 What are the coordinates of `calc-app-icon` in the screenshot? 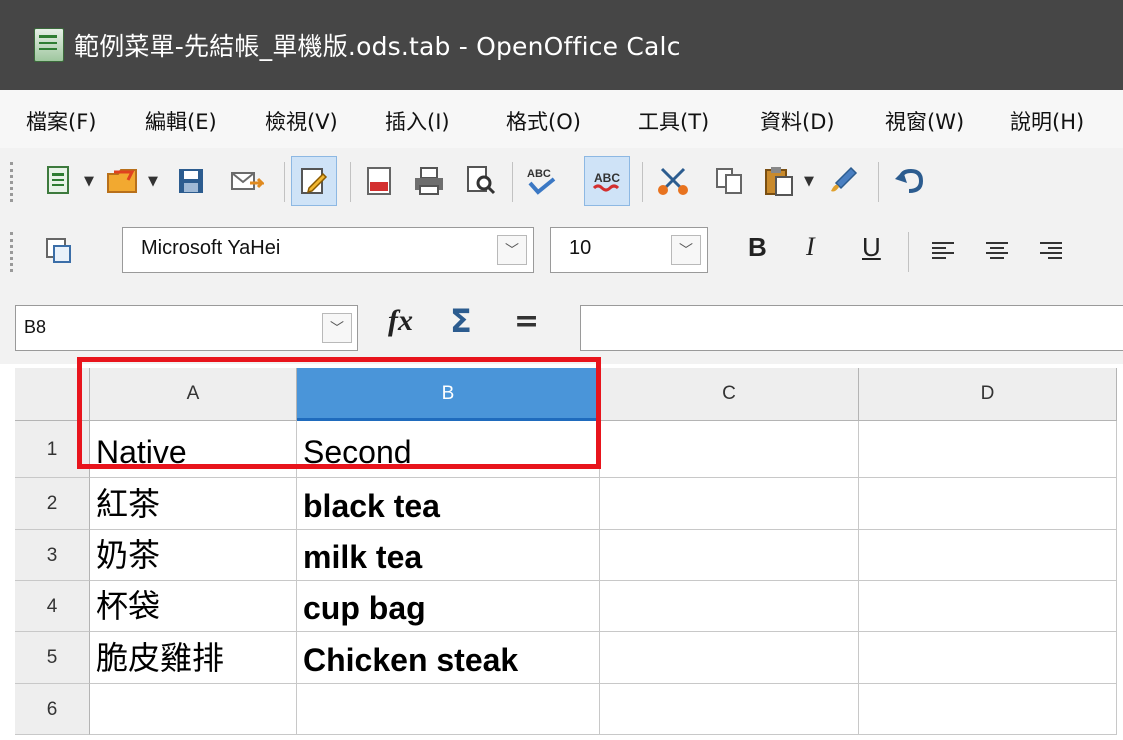 It's located at (49, 45).